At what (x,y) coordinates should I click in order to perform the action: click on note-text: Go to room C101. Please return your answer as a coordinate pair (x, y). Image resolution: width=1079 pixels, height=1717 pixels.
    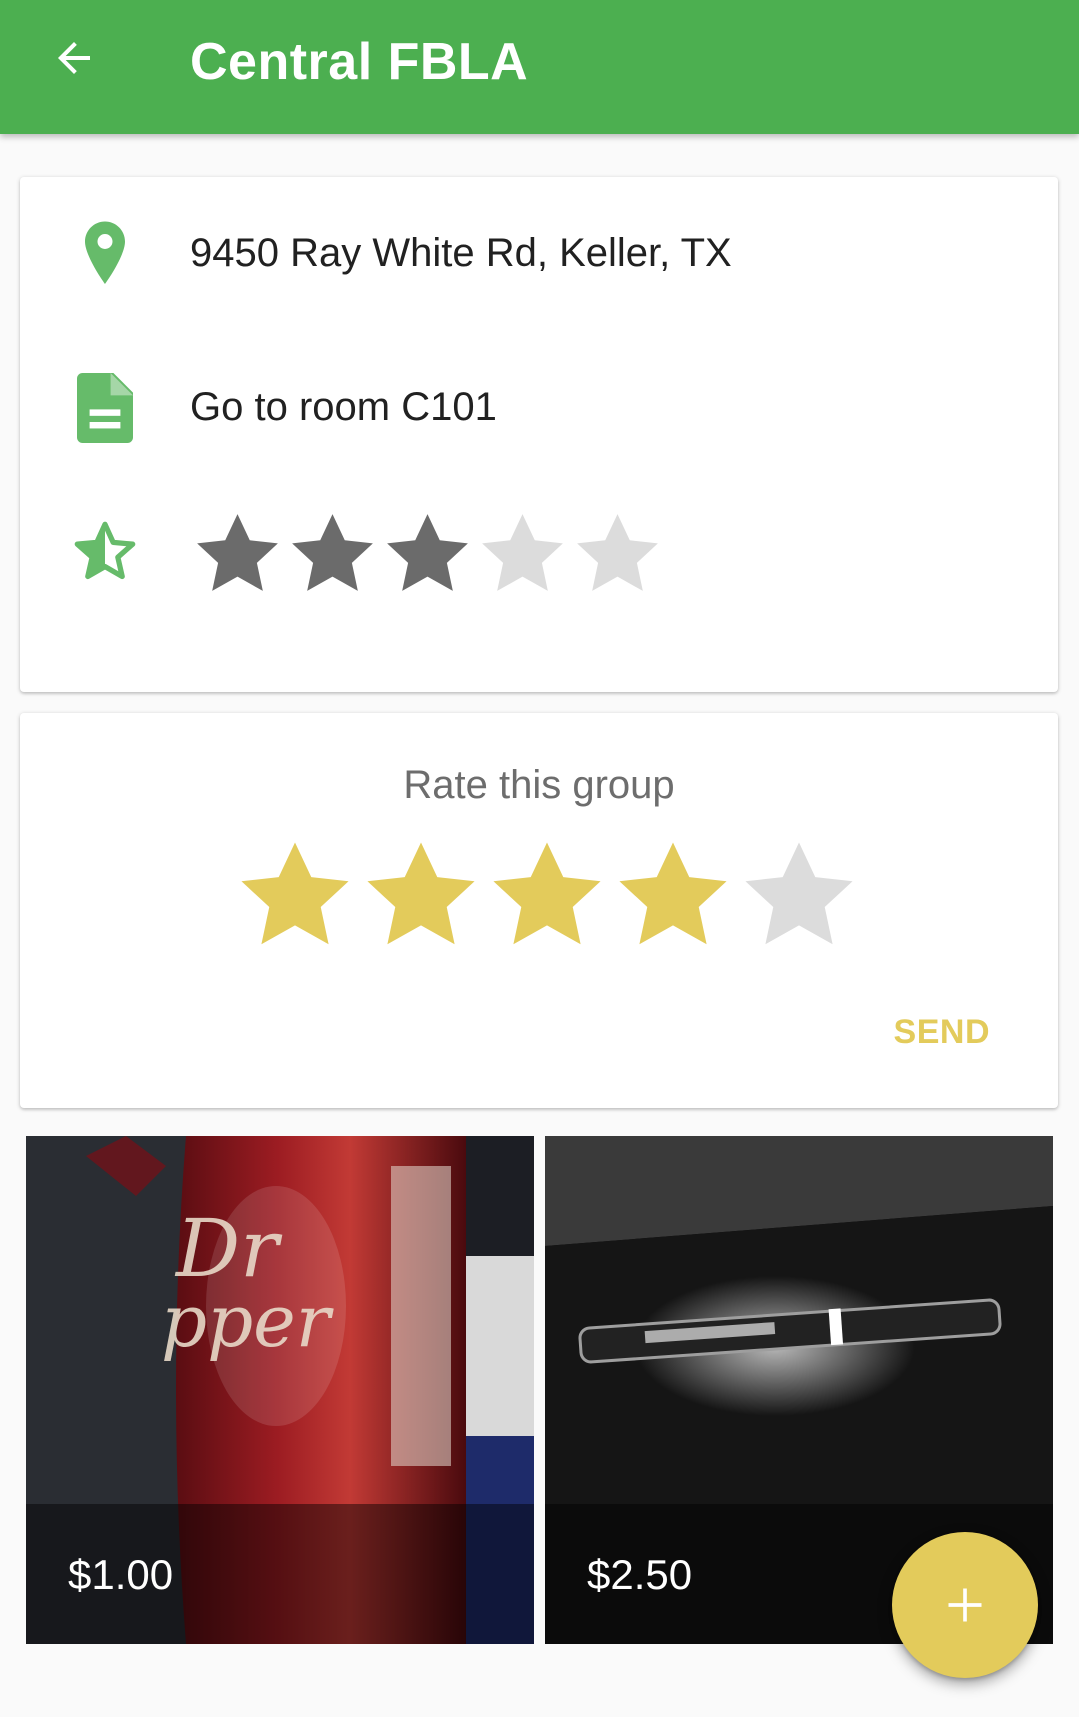
    Looking at the image, I should click on (343, 407).